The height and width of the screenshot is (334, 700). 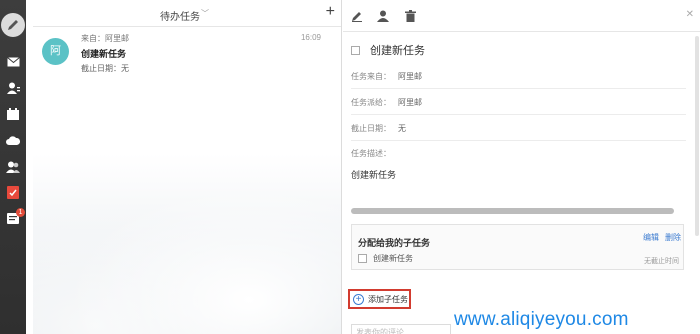 I want to click on rail-calendar, so click(x=13, y=114).